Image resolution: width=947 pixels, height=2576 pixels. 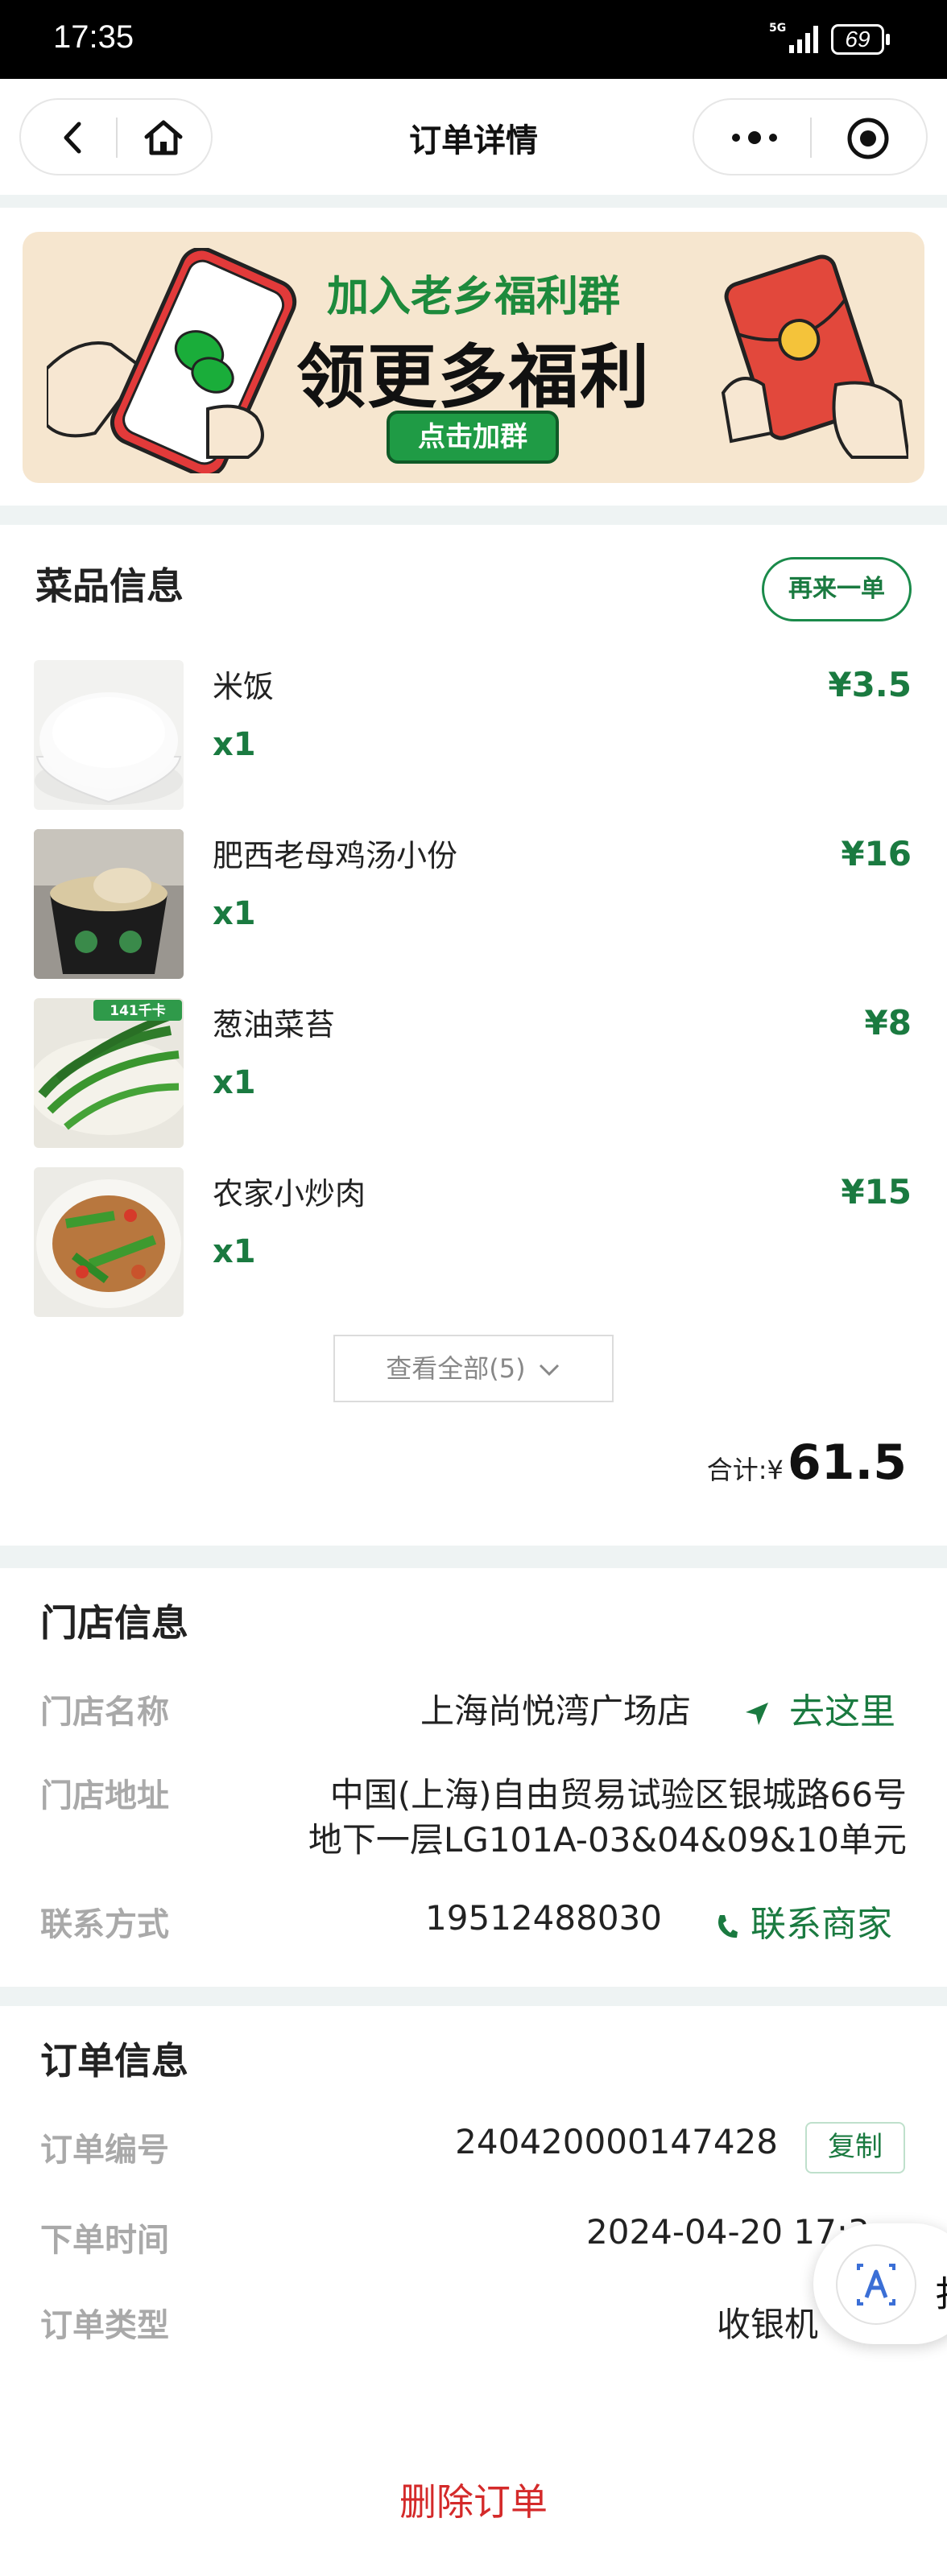 I want to click on dish-name: 米饭, so click(x=244, y=686).